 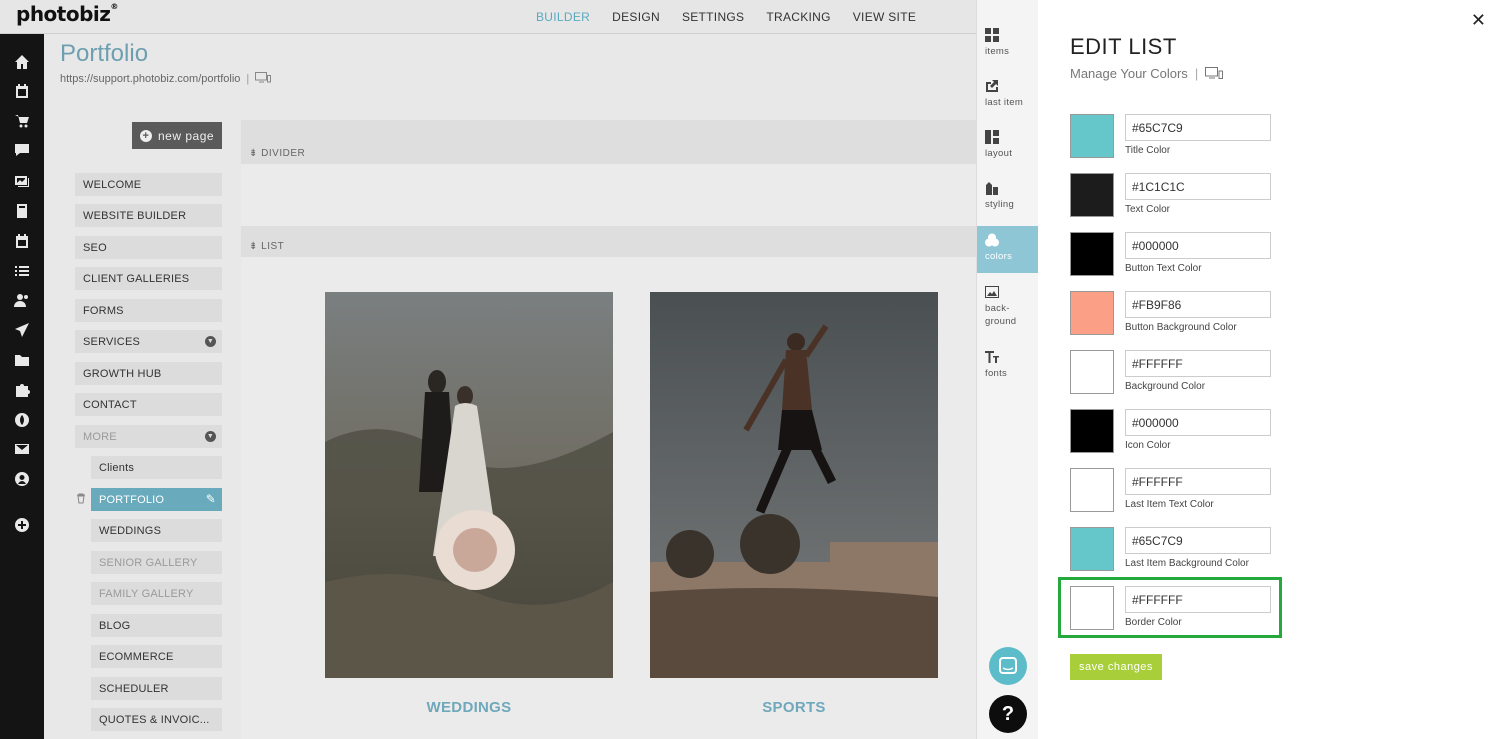 I want to click on page-item-ecommerce: ECOMMERCE, so click(x=156, y=656).